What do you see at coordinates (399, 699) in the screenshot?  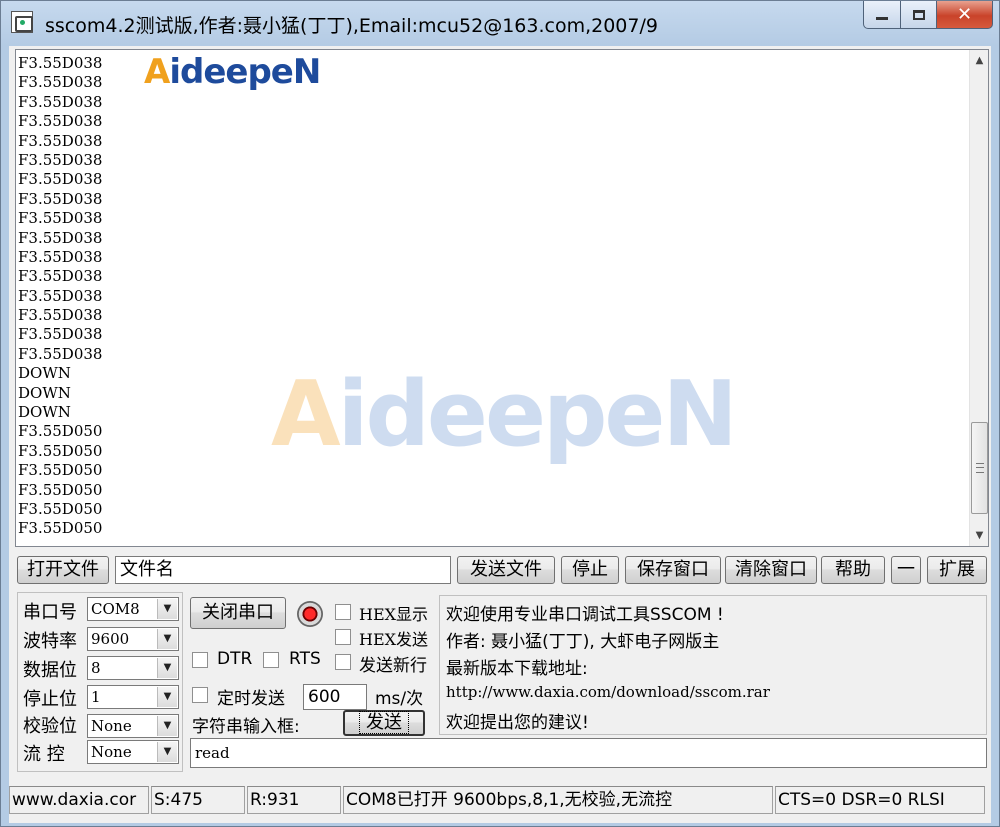 I see `interval-unit-label: ms/次` at bounding box center [399, 699].